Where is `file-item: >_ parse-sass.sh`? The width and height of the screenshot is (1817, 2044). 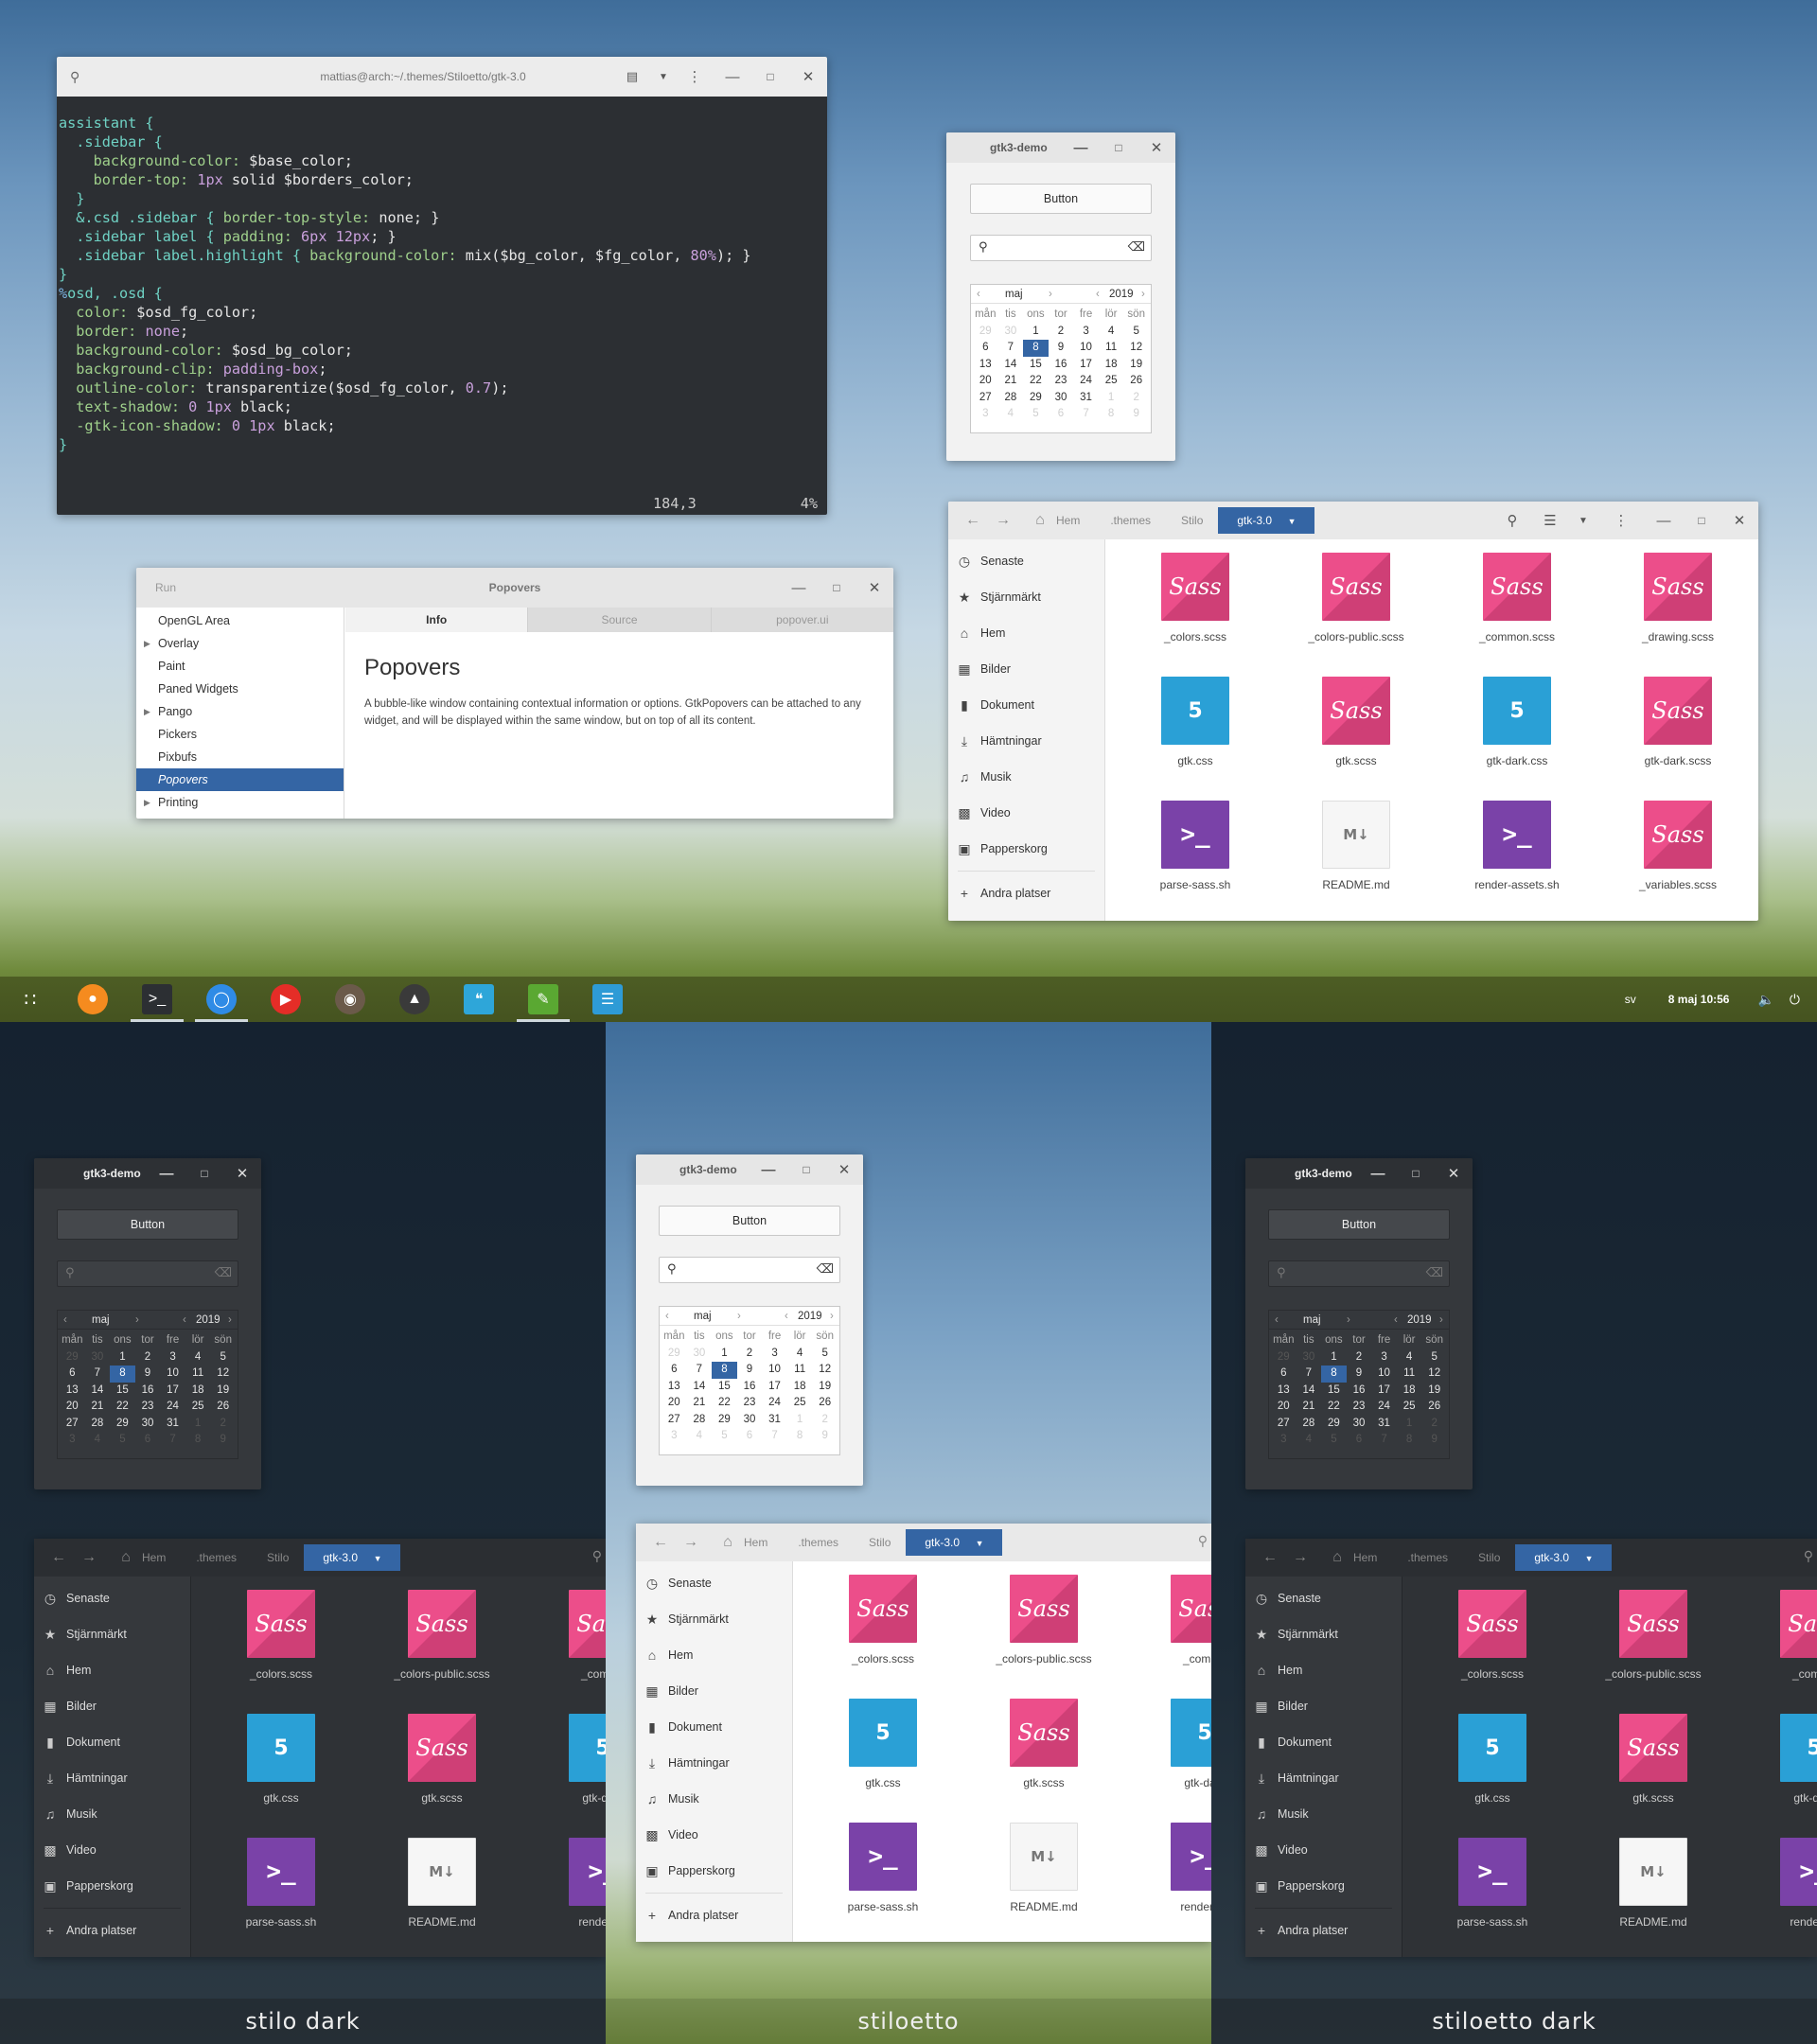 file-item: >_ parse-sass.sh is located at coordinates (1492, 1883).